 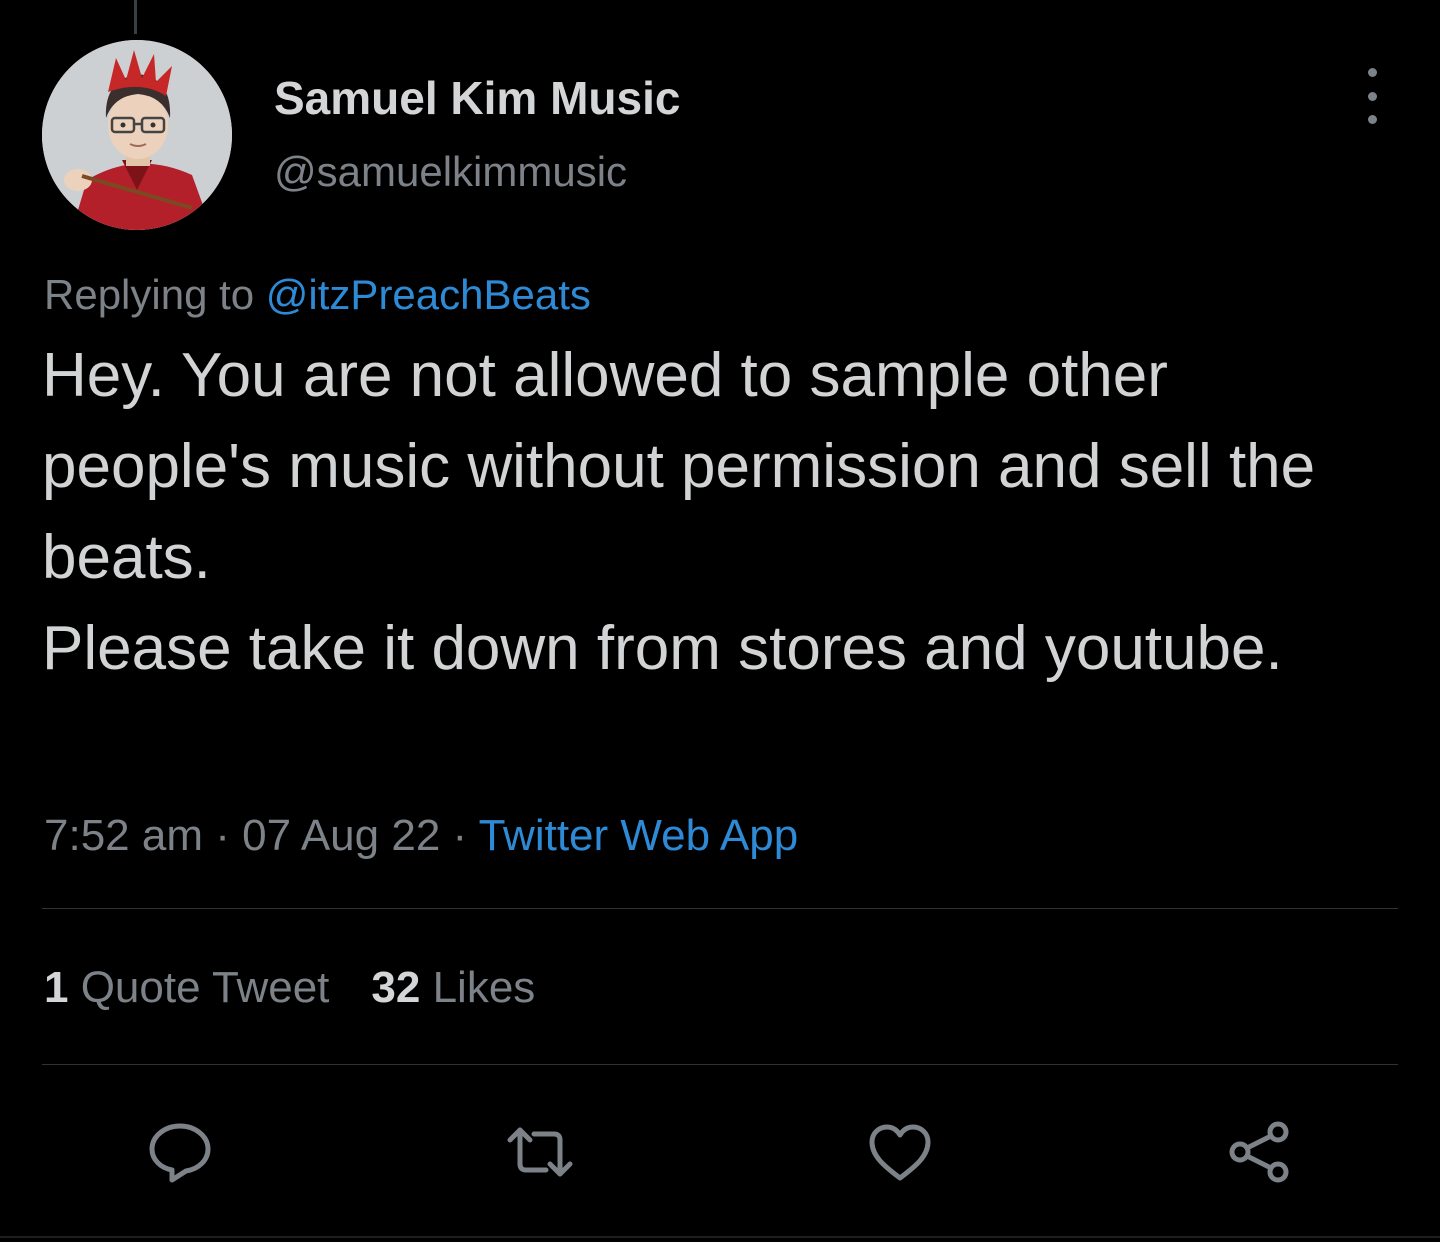 What do you see at coordinates (155, 294) in the screenshot?
I see `replying-to-label: Replying to` at bounding box center [155, 294].